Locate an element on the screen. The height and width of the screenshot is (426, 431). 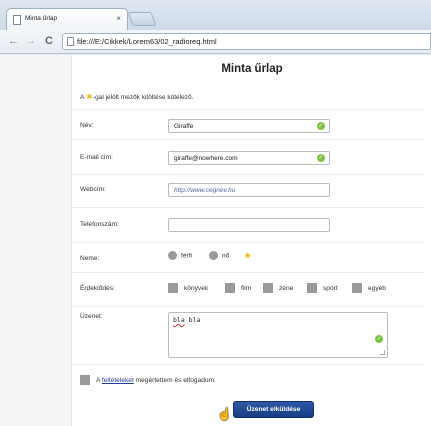
phone-label: Telefonszám: is located at coordinates (99, 224).